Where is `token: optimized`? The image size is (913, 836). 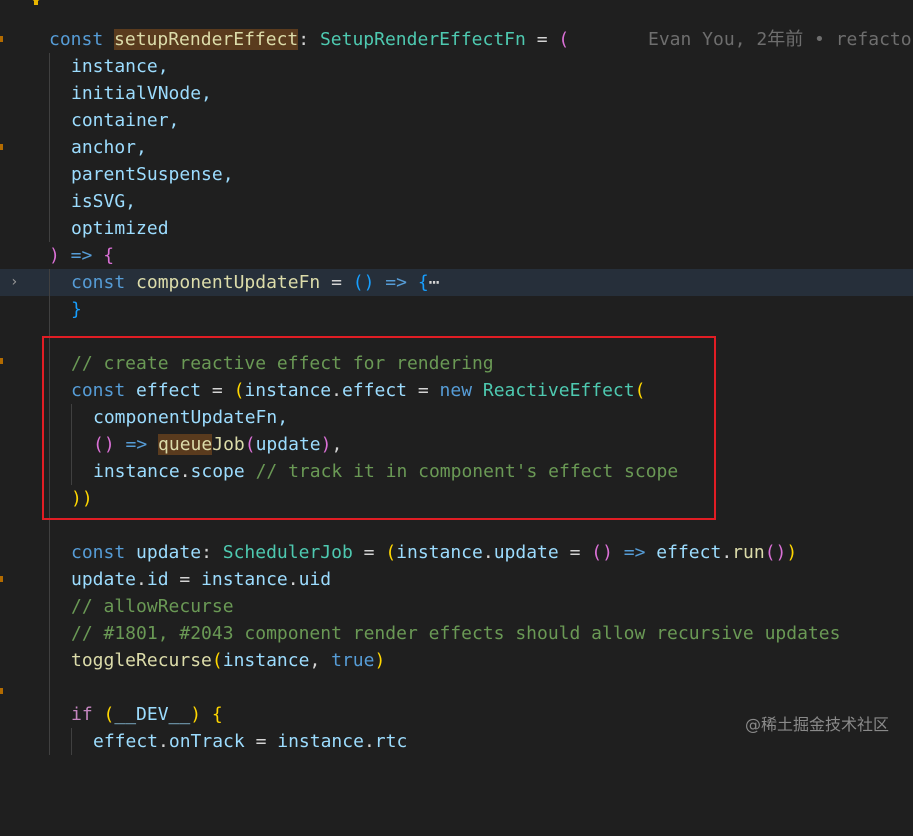 token: optimized is located at coordinates (120, 228).